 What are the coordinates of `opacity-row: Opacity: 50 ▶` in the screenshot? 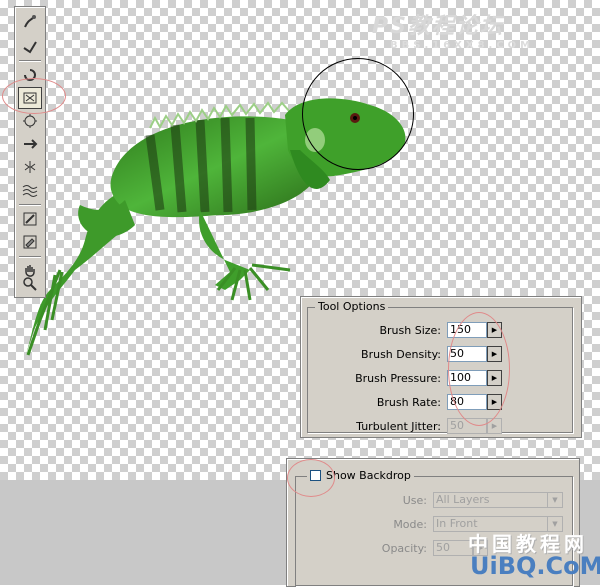 It's located at (387, 548).